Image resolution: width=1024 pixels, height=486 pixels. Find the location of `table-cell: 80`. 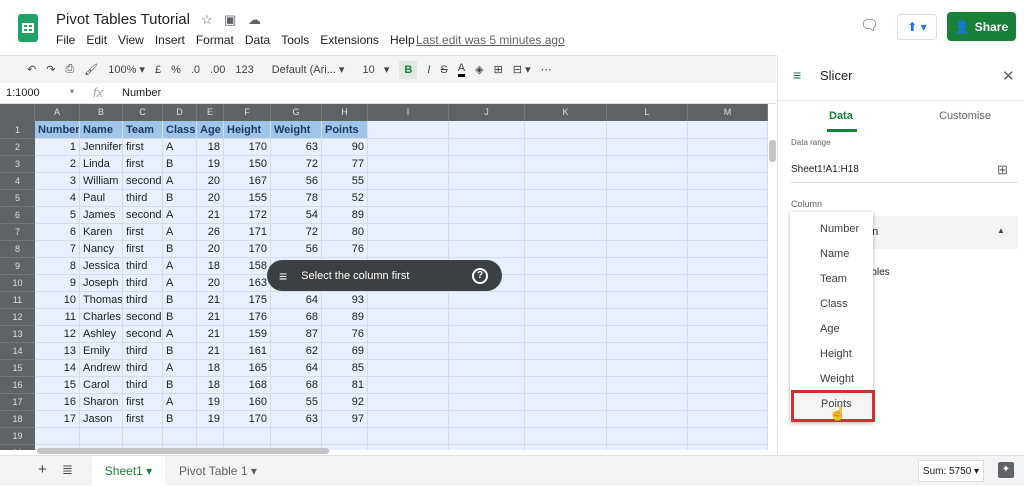

table-cell: 80 is located at coordinates (345, 232).